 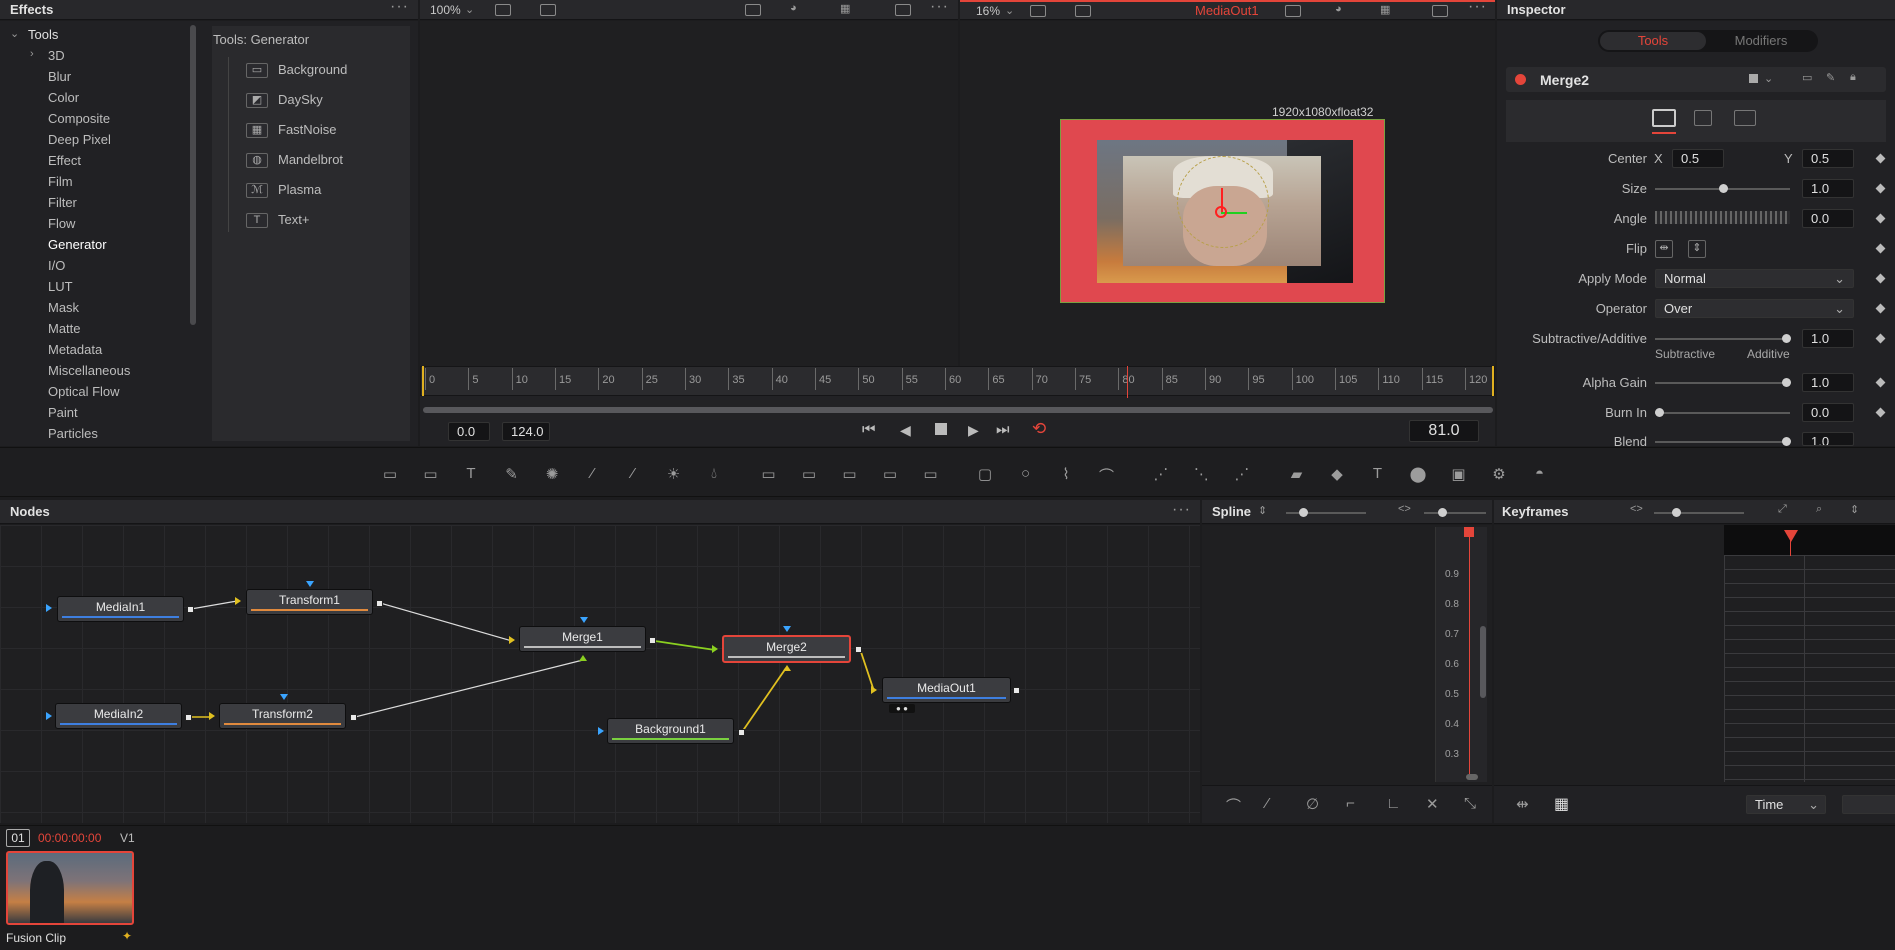 I want to click on particle-emitter-icon: ⋰, so click(x=1161, y=474).